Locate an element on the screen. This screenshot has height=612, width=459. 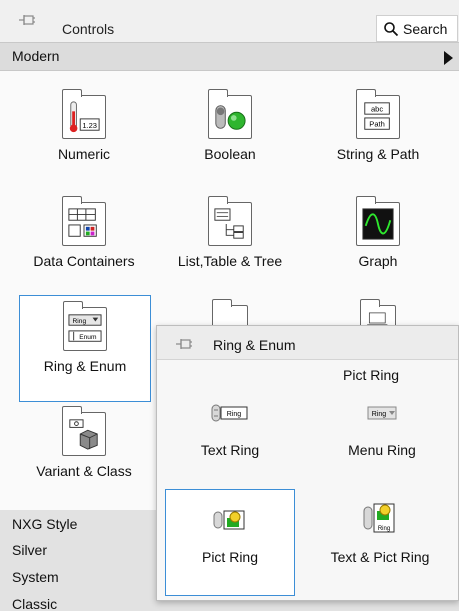
palette-item-list-table-tree: List,Table & Tree is located at coordinates (230, 232).